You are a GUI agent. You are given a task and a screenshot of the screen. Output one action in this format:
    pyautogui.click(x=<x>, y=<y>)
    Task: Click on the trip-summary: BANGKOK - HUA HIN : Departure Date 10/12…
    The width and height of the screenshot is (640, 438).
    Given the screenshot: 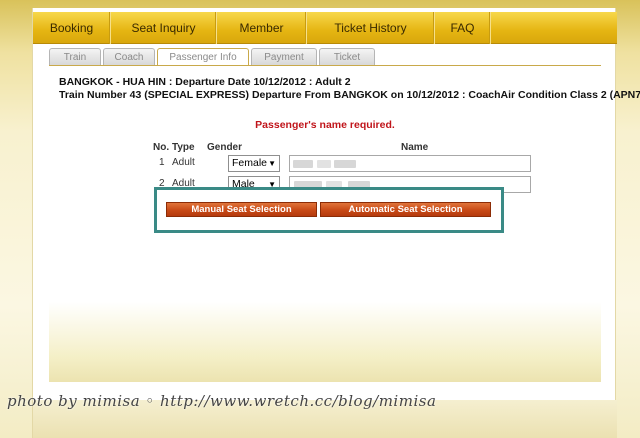 What is the action you would take?
    pyautogui.click(x=349, y=89)
    